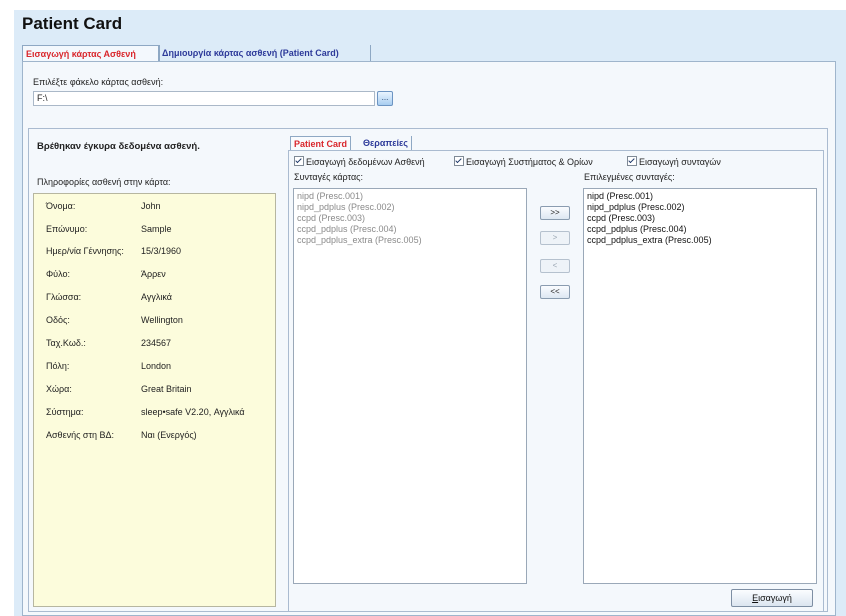  Describe the element at coordinates (555, 266) in the screenshot. I see `remove-selected-button: <` at that location.